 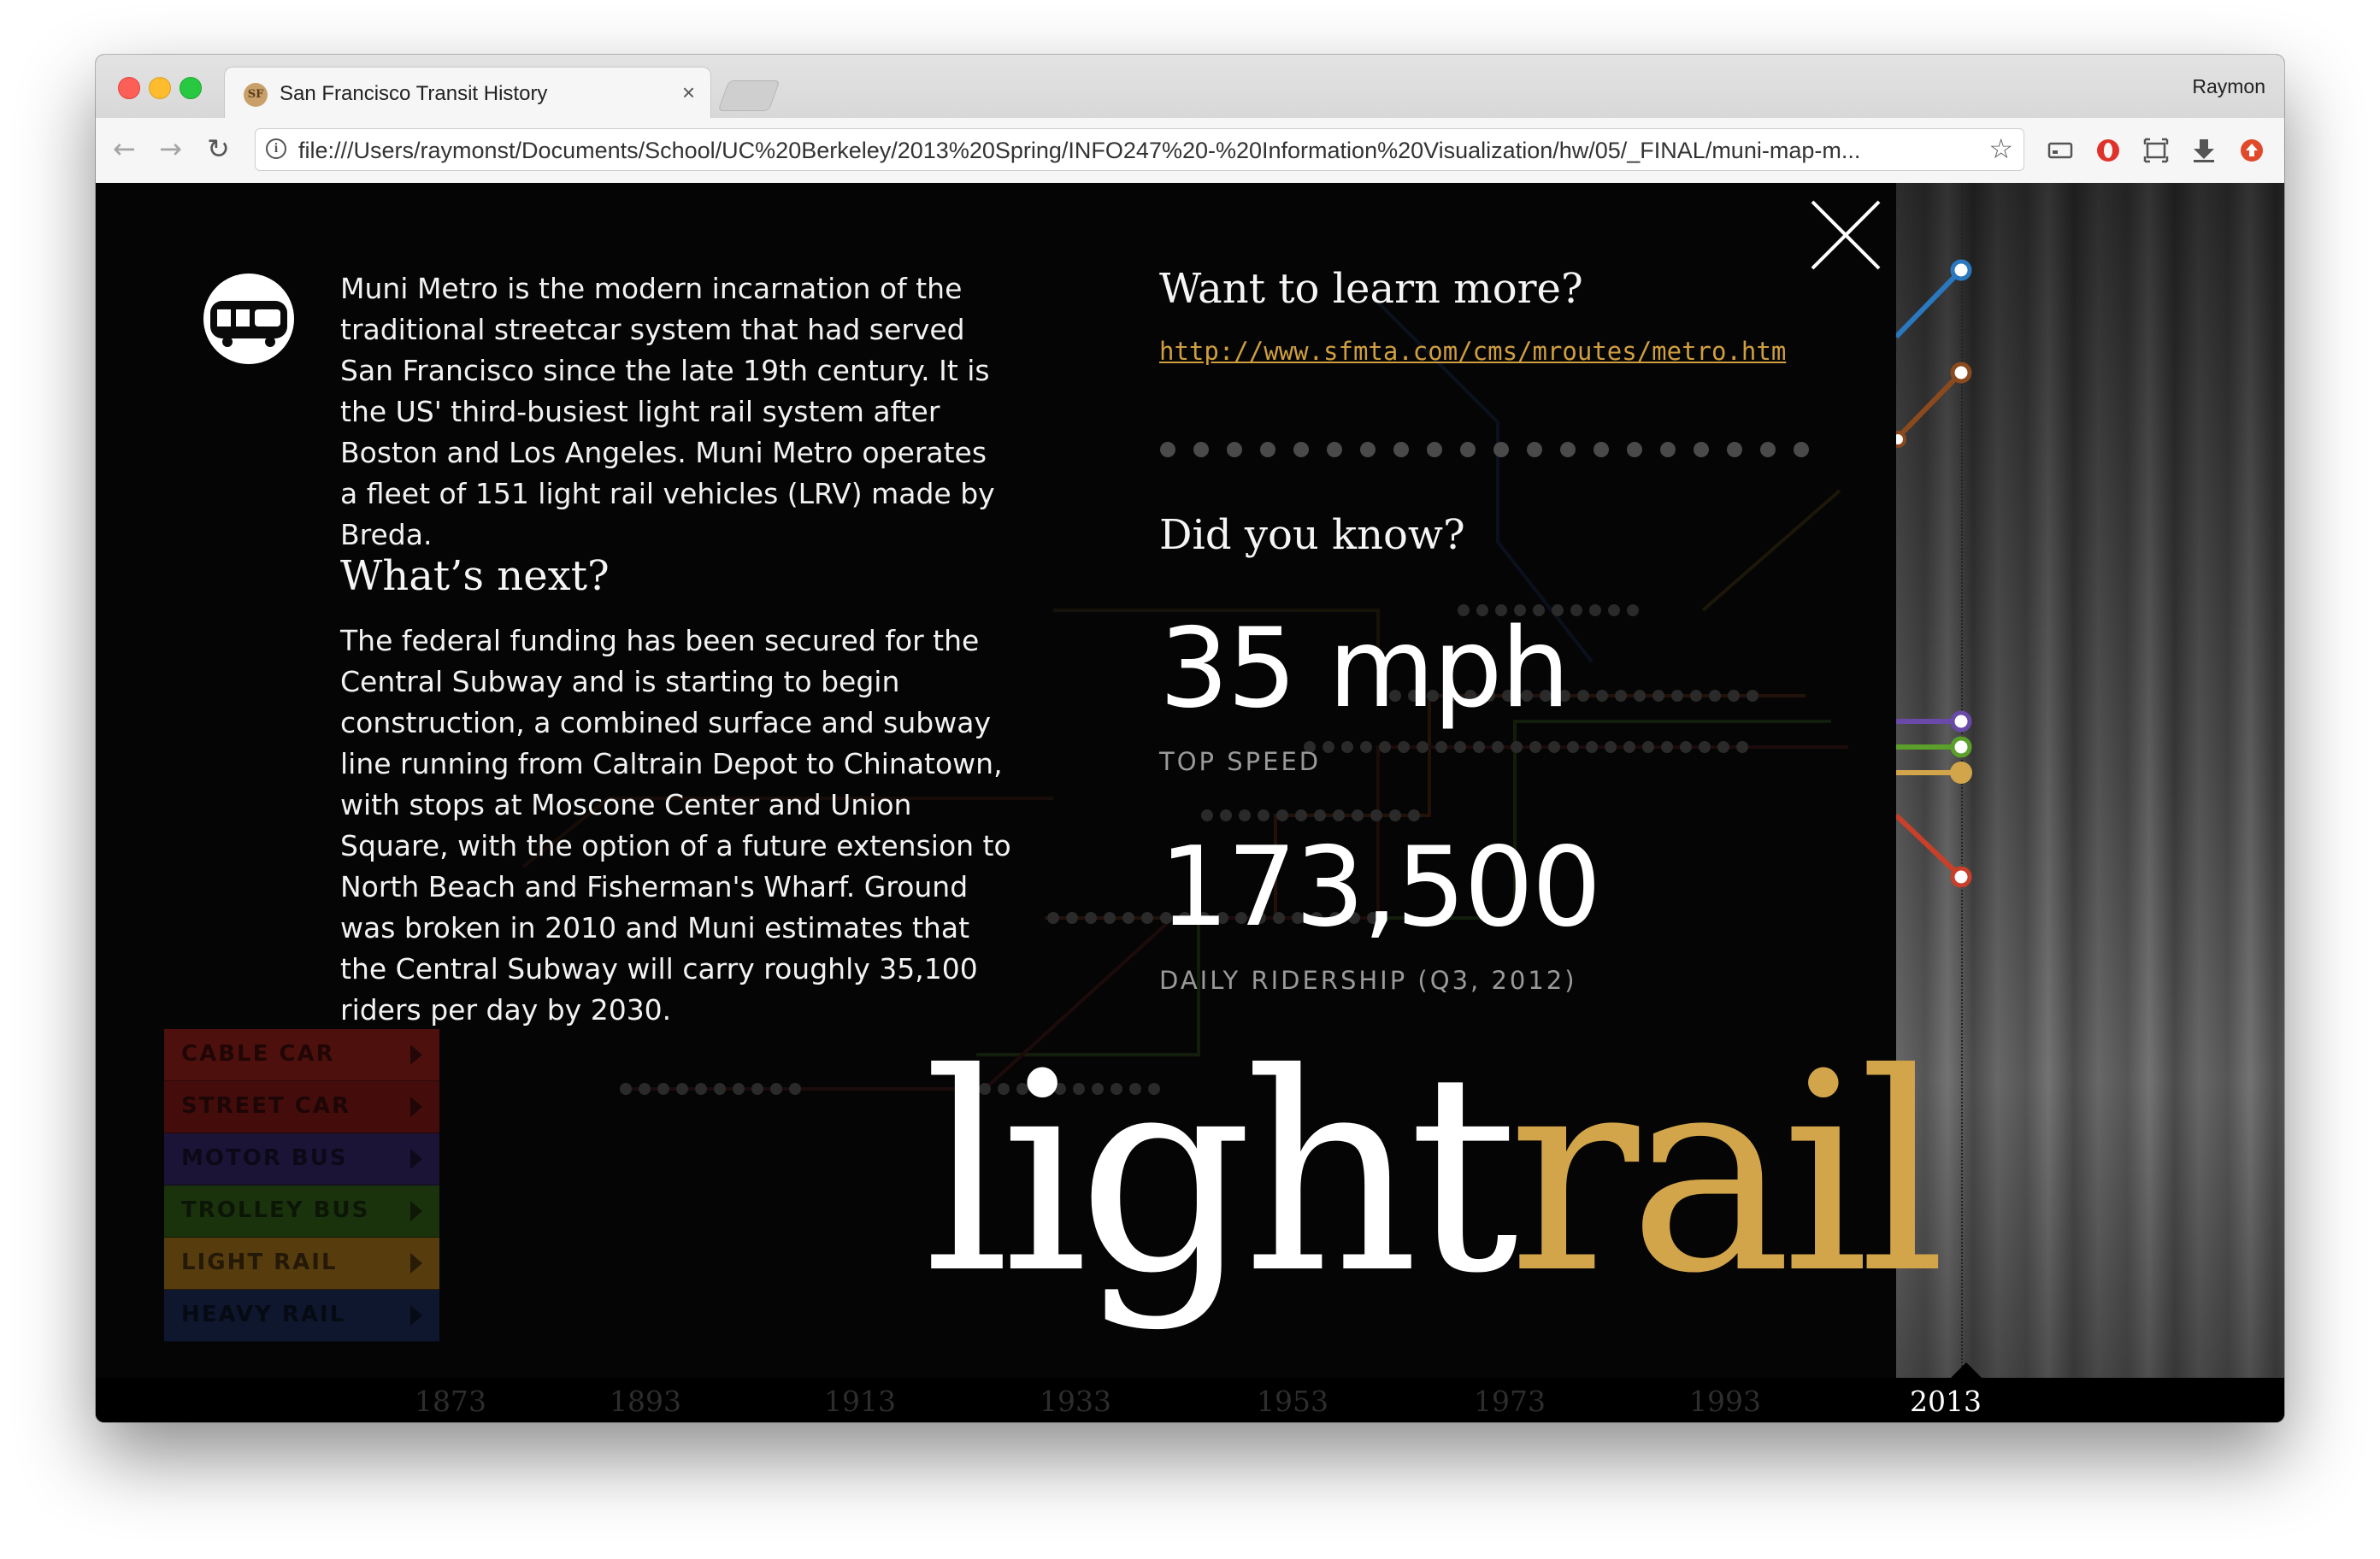 What do you see at coordinates (689, 92) in the screenshot?
I see `tab-close-icon: ×` at bounding box center [689, 92].